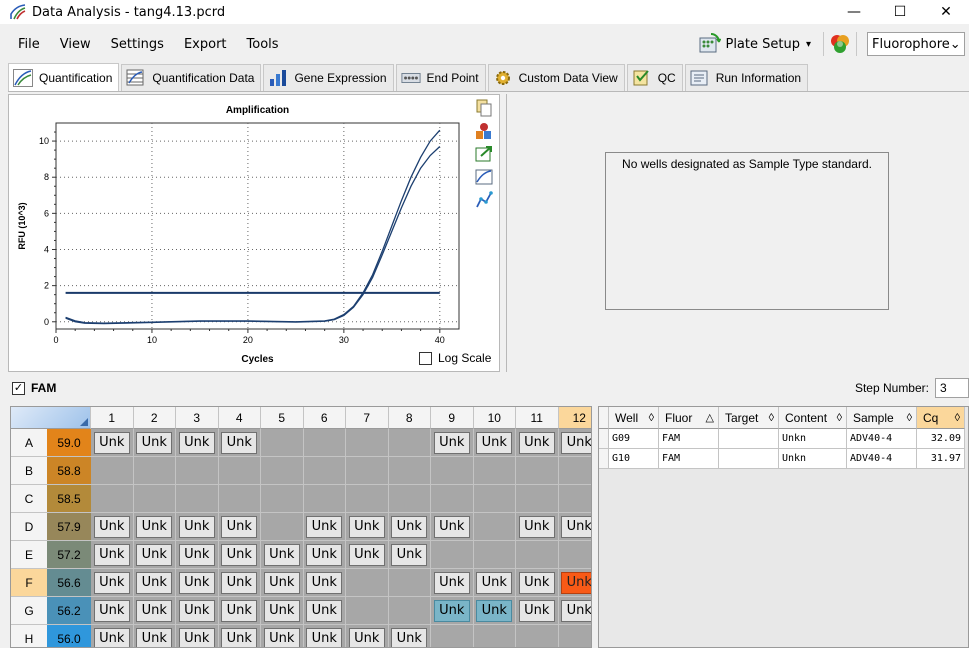  What do you see at coordinates (197, 418) in the screenshot?
I see `plate-column-header: 3` at bounding box center [197, 418].